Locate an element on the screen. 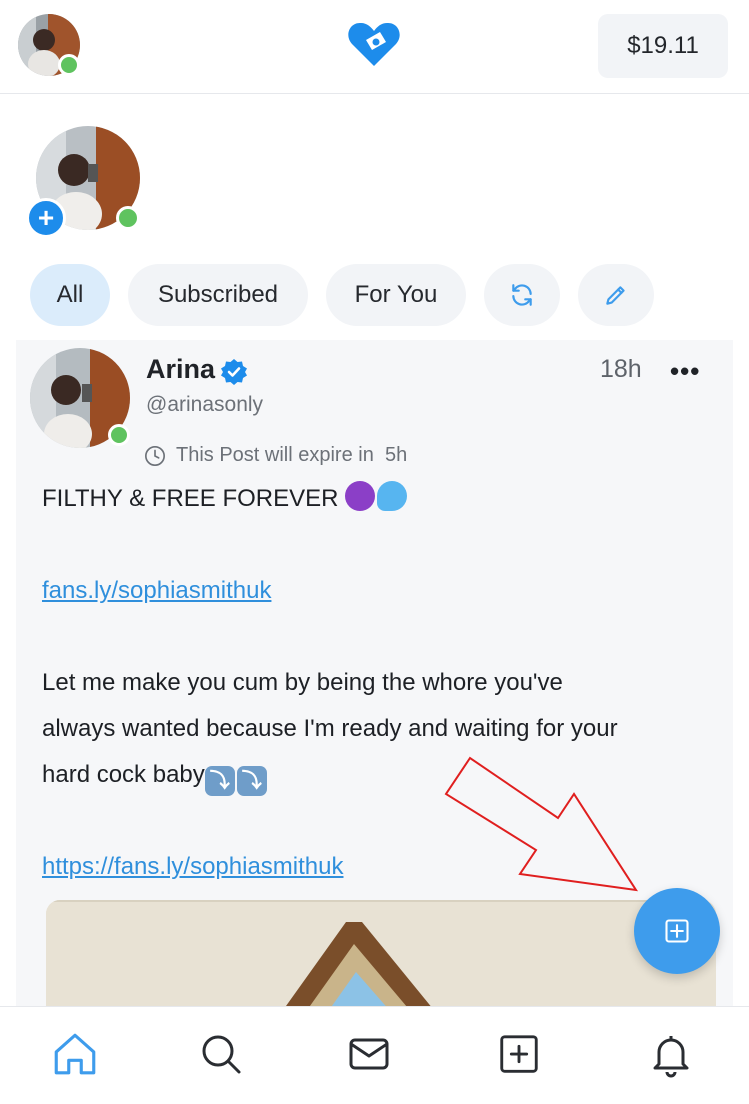 The image size is (749, 1104). bottom-navigation is located at coordinates (374, 1055).